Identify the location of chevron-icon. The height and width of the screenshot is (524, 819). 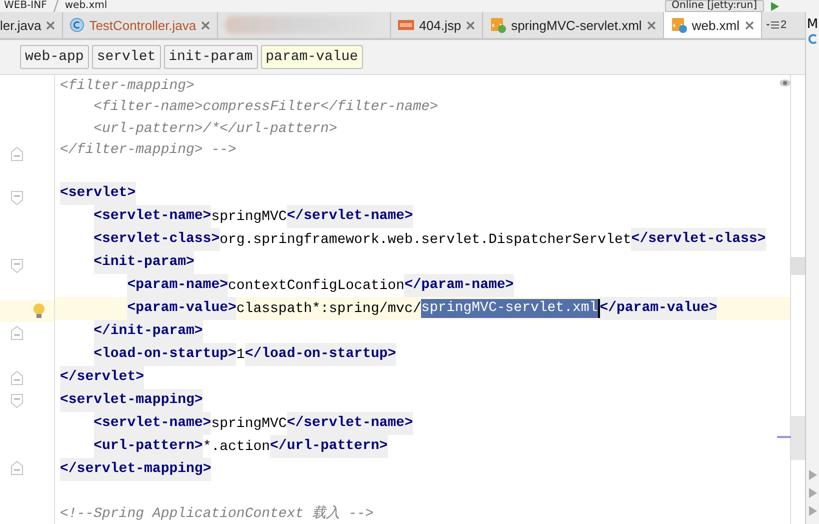
(55, 6).